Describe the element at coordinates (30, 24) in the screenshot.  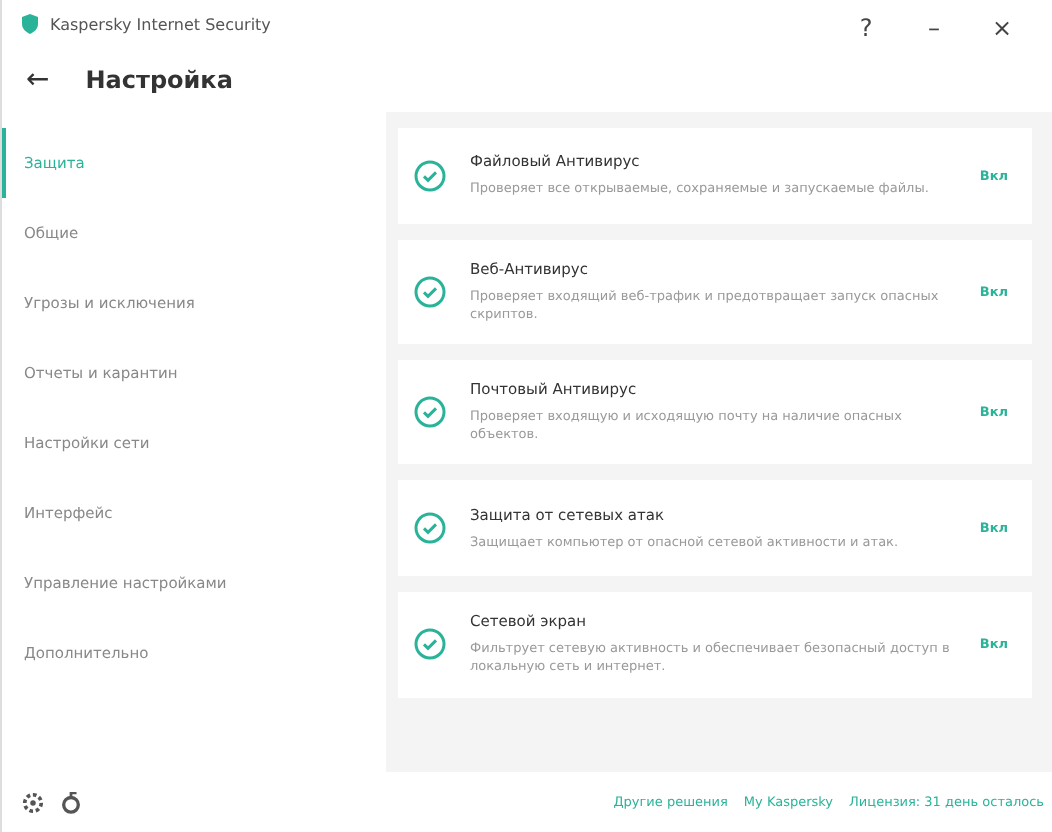
I see `shield-icon` at that location.